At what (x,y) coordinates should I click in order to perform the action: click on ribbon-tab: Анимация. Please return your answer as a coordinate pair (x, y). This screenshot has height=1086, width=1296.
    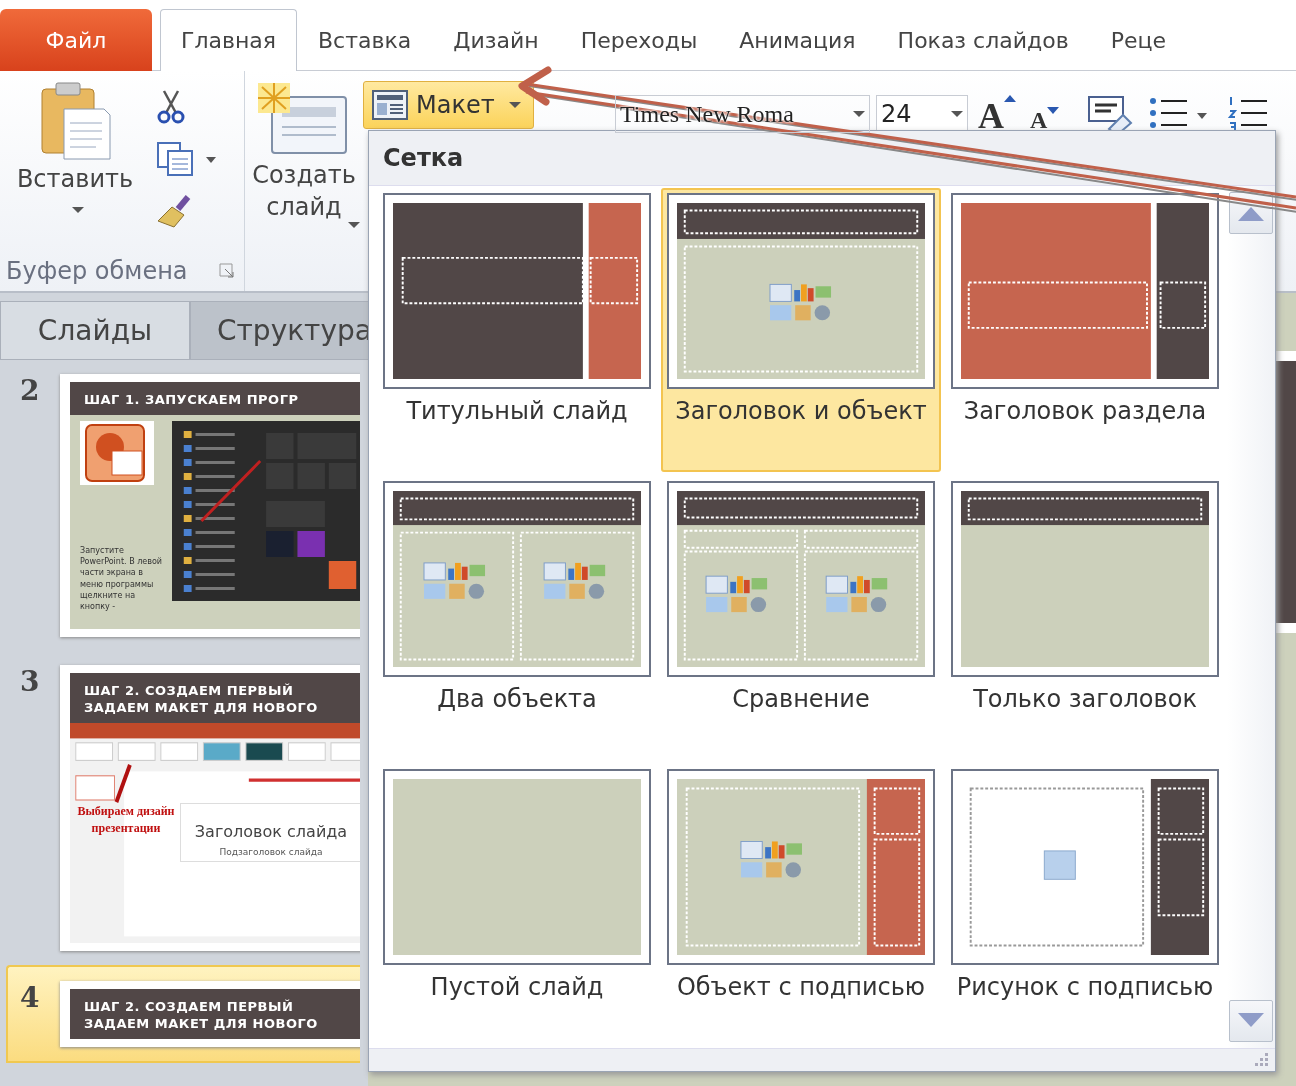
    Looking at the image, I should click on (797, 40).